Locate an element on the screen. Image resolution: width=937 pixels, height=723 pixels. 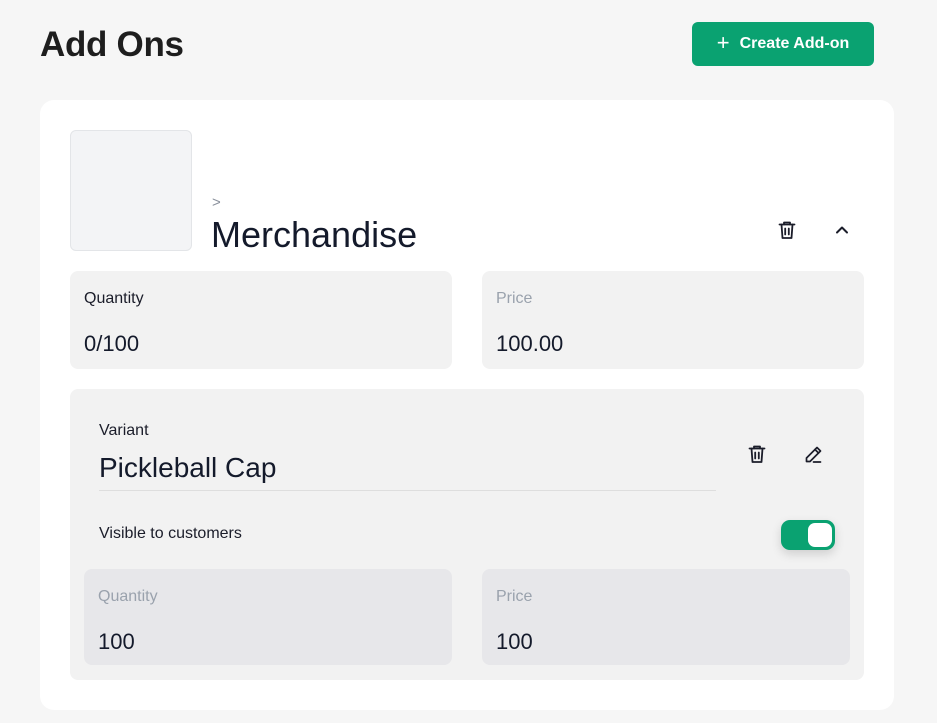
plus-icon: + is located at coordinates (723, 42).